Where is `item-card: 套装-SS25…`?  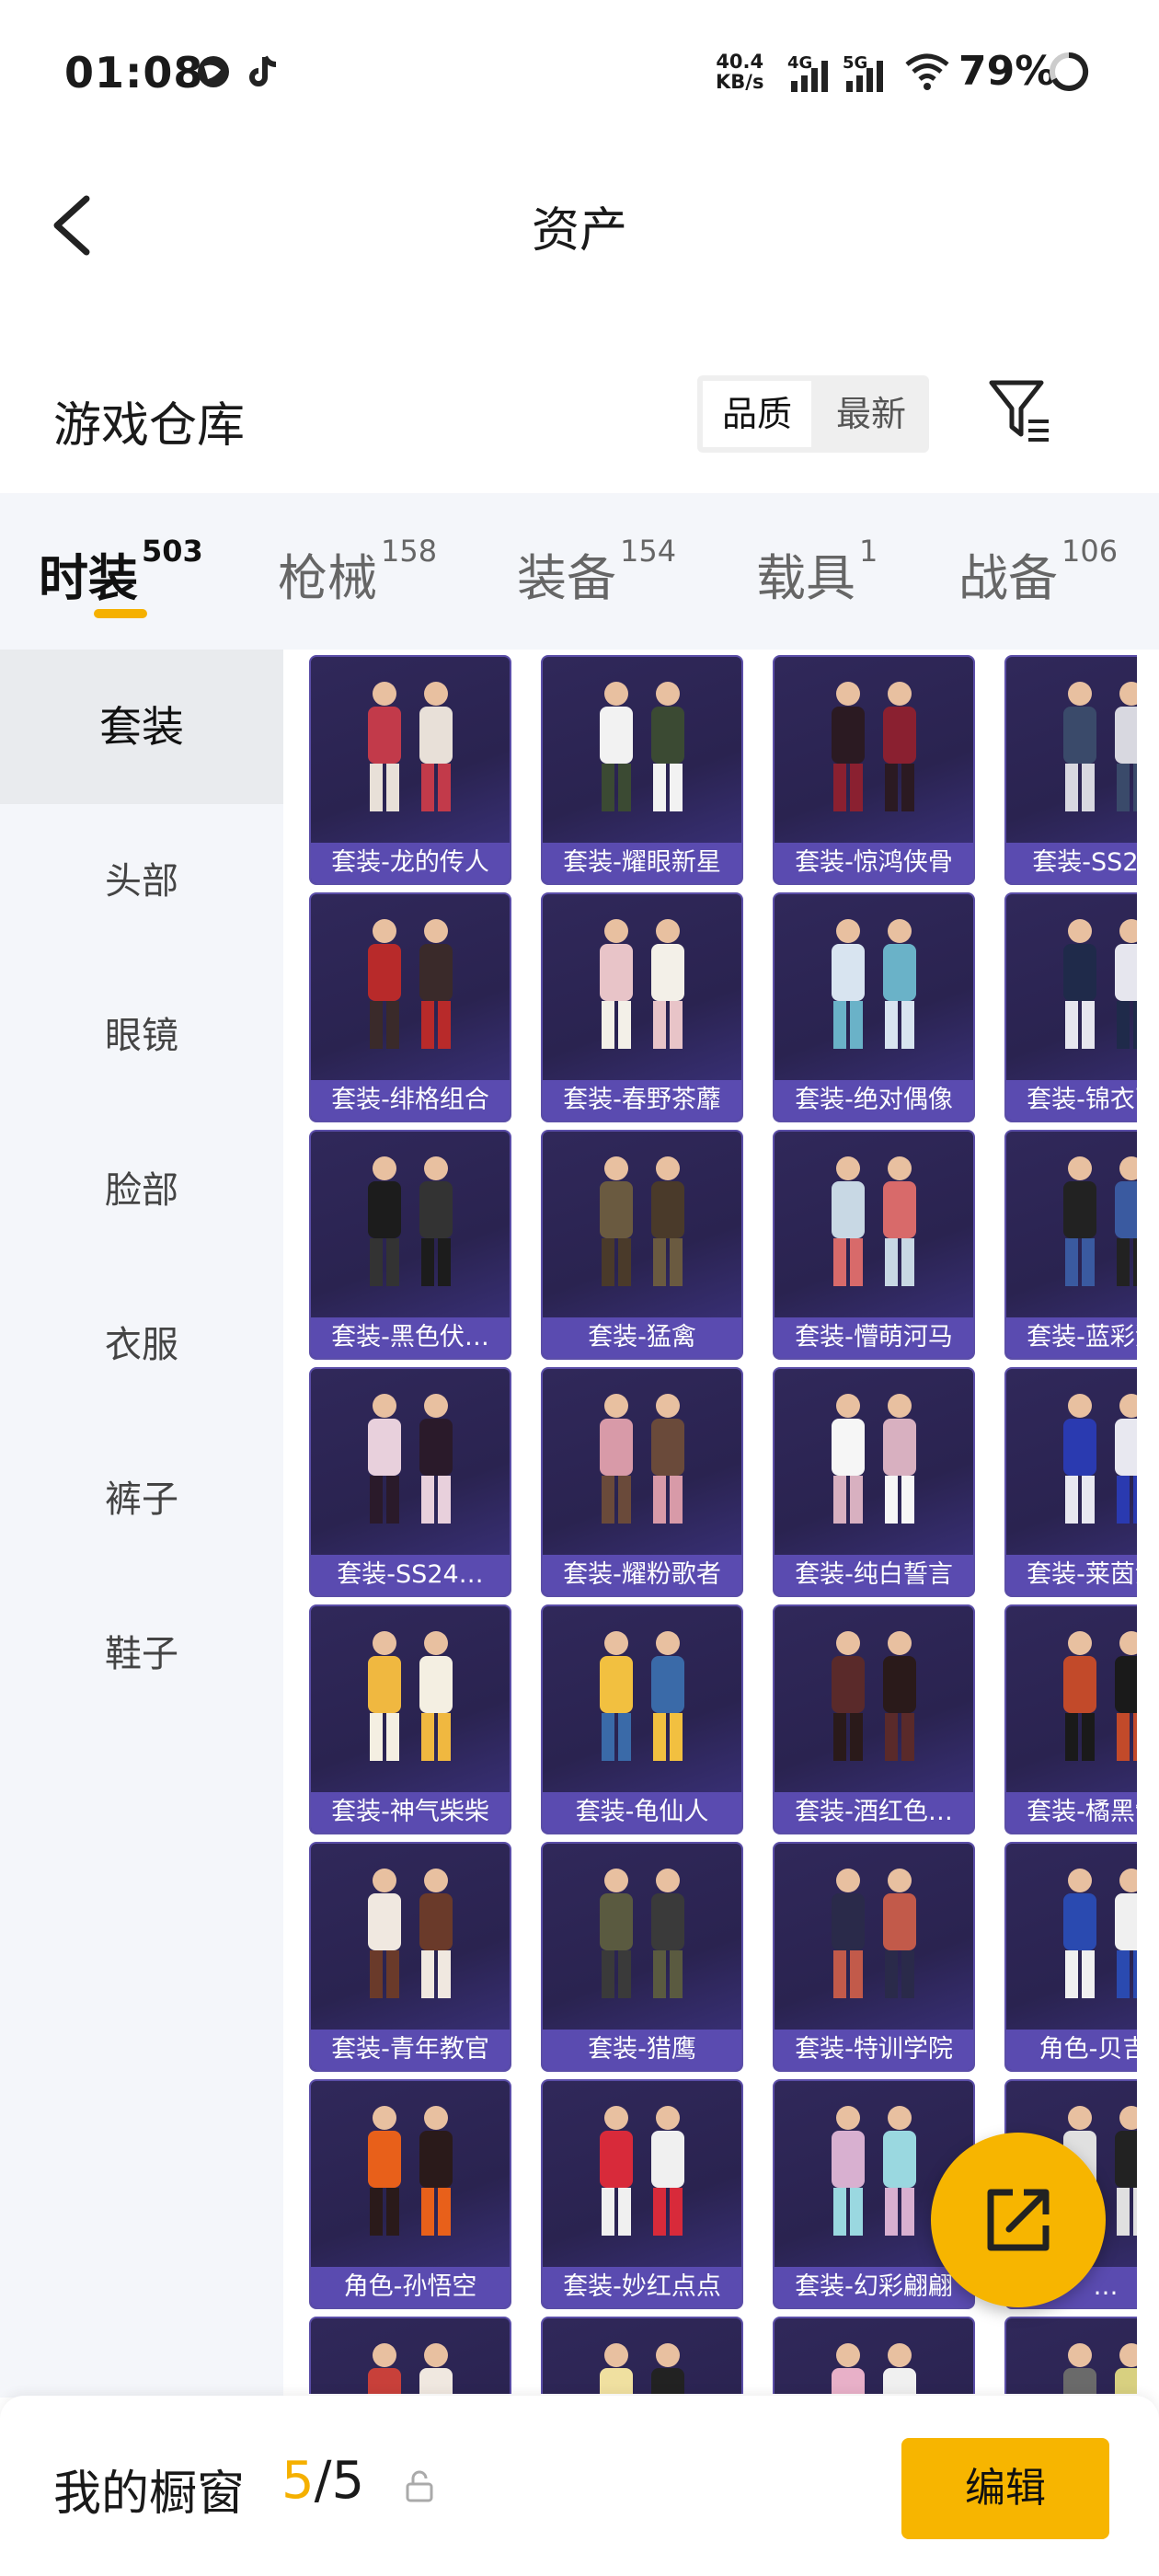
item-card: 套装-SS25… is located at coordinates (1070, 770).